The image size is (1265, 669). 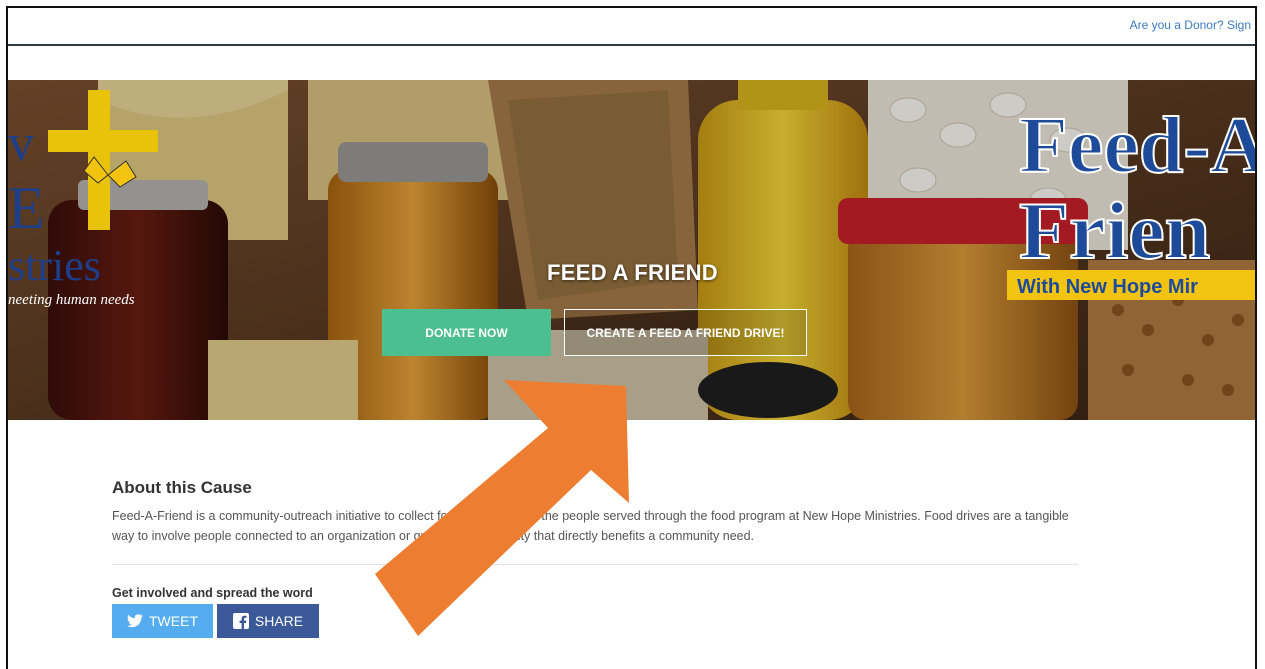 What do you see at coordinates (240, 621) in the screenshot?
I see `facebook-icon` at bounding box center [240, 621].